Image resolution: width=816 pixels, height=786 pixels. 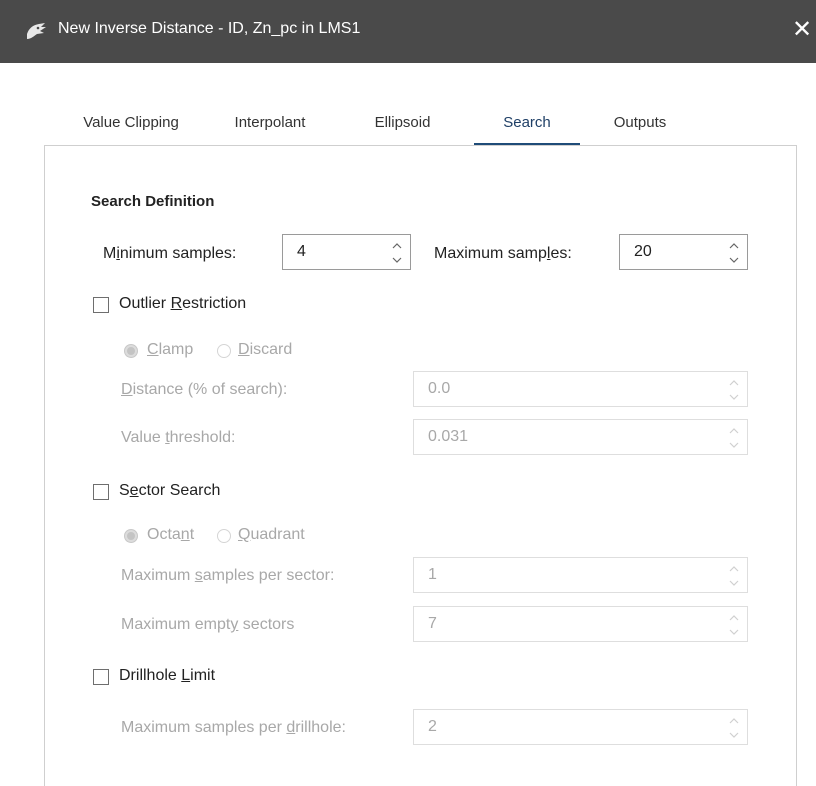 I want to click on max-samples-per-sector-spinbox: 1, so click(x=580, y=575).